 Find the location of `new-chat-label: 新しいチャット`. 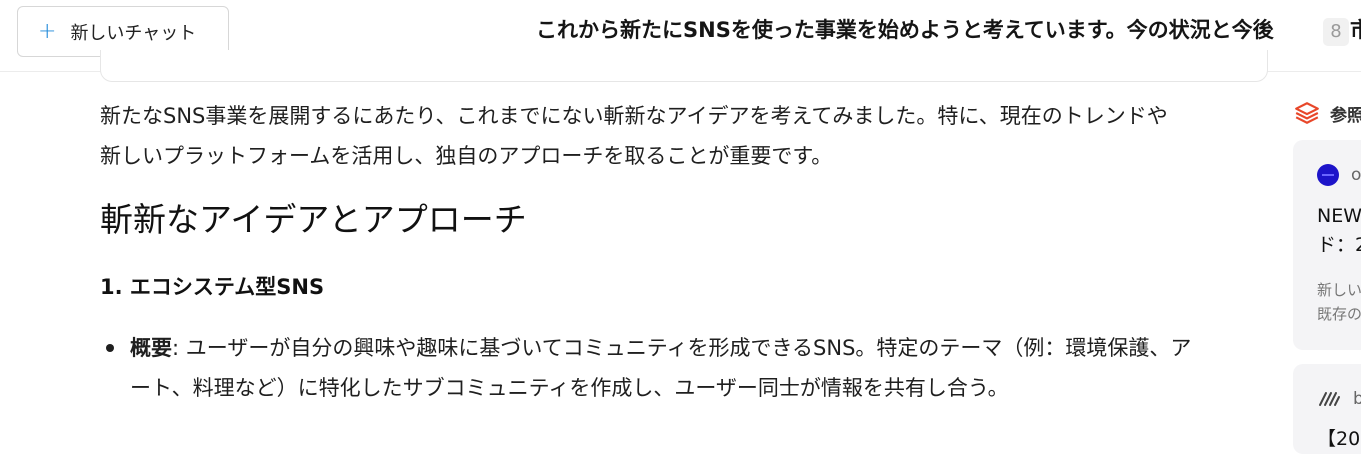

new-chat-label: 新しいチャット is located at coordinates (133, 33).